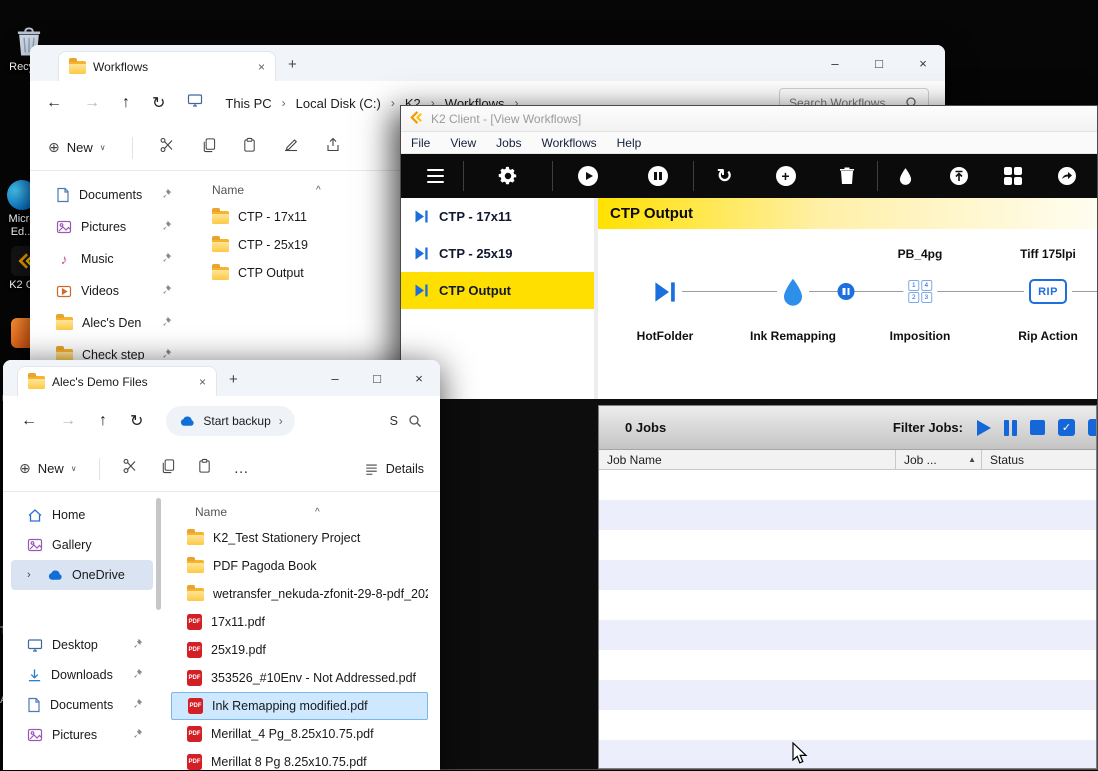 This screenshot has height=771, width=1098. What do you see at coordinates (117, 381) in the screenshot?
I see `tab-demo-files: Alec's Demo Files ×` at bounding box center [117, 381].